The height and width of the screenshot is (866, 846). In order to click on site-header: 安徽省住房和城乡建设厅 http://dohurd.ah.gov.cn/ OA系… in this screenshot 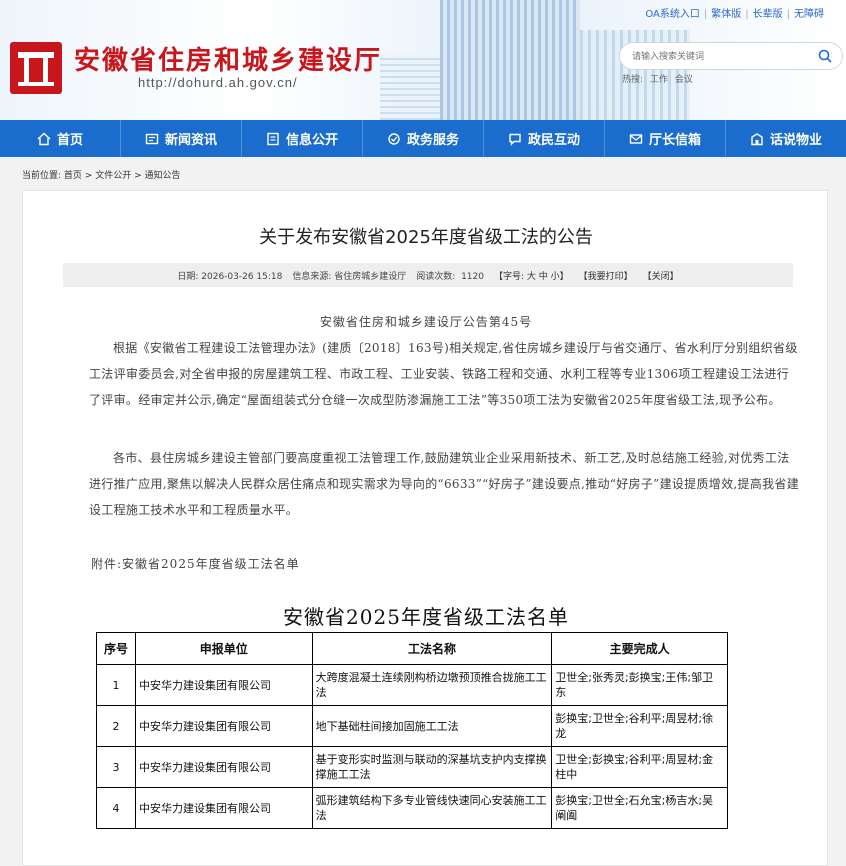, I will do `click(423, 60)`.